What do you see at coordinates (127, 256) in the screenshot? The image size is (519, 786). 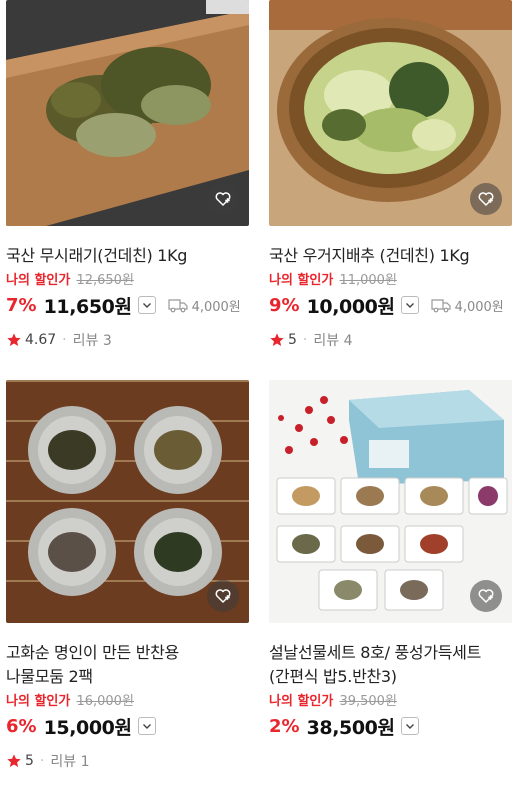 I see `product-title: 국산 무시래기(건데친) 1Kg` at bounding box center [127, 256].